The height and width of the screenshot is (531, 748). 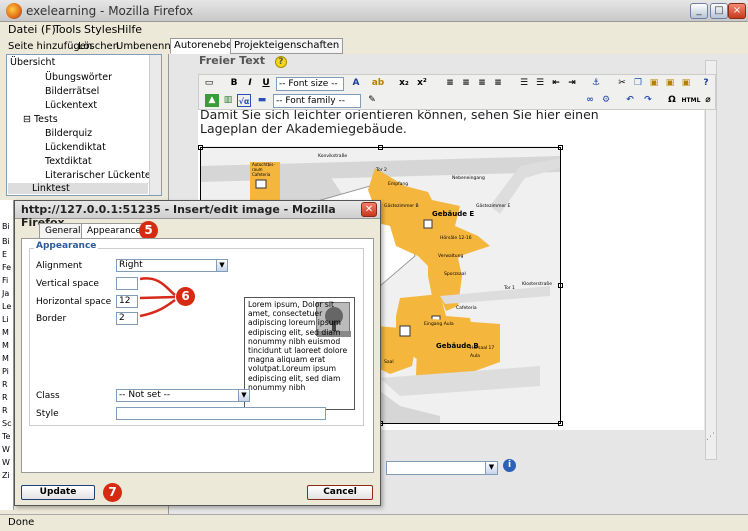 I want to click on new-document-icon: ▭, so click(x=209, y=83).